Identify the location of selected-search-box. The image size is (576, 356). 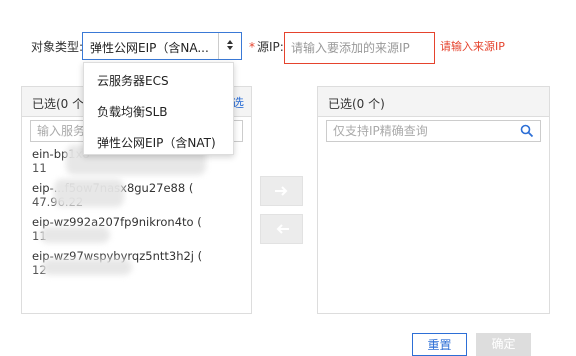
(433, 131).